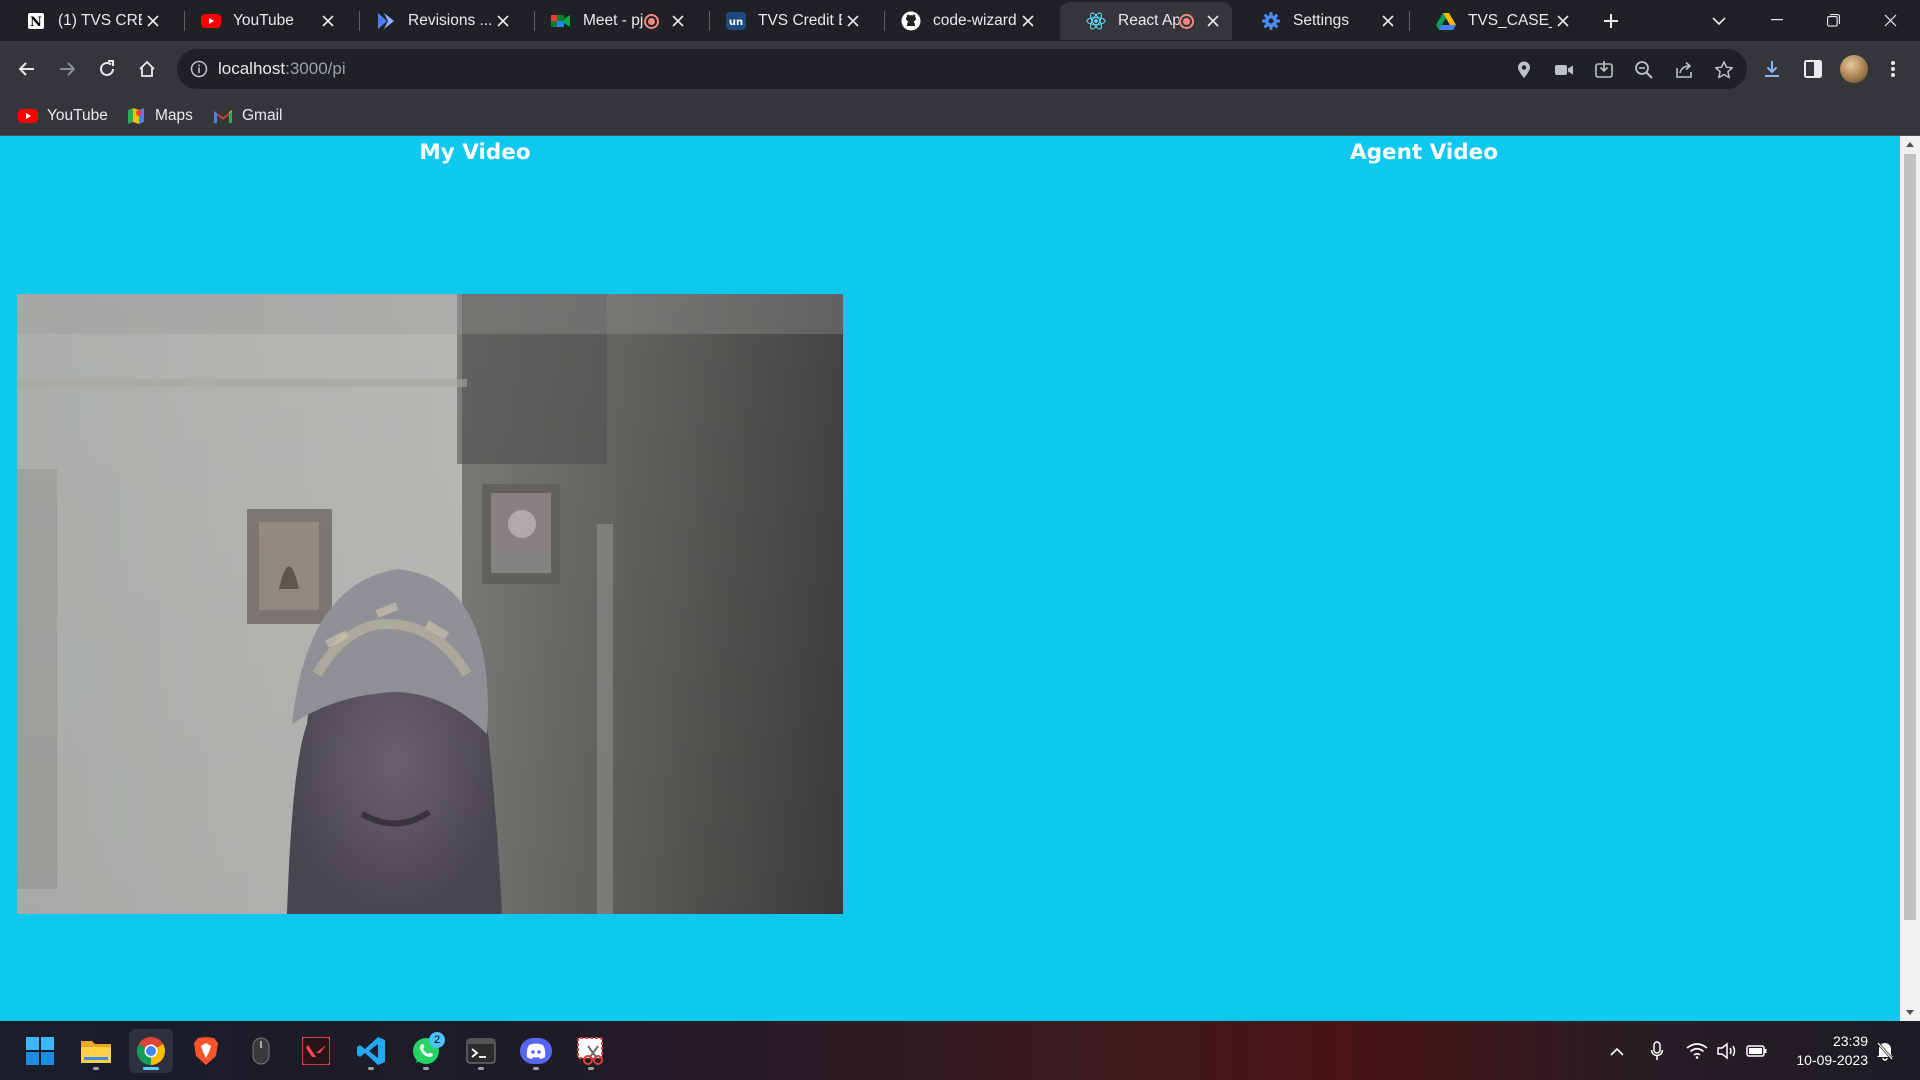  What do you see at coordinates (1321, 21) in the screenshot?
I see `tab-settings: Settings` at bounding box center [1321, 21].